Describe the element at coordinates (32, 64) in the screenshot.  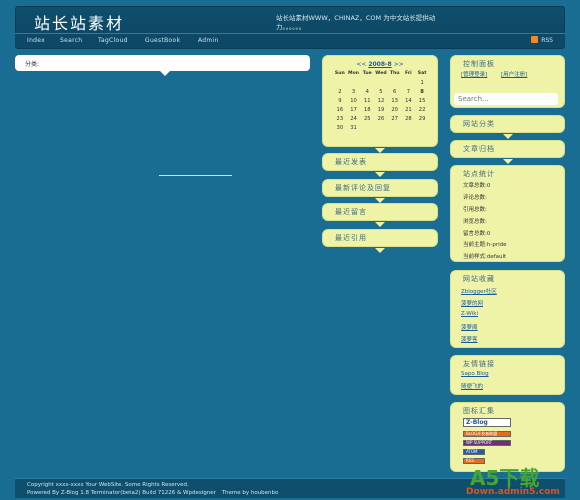
I see `category-label: 分类:` at that location.